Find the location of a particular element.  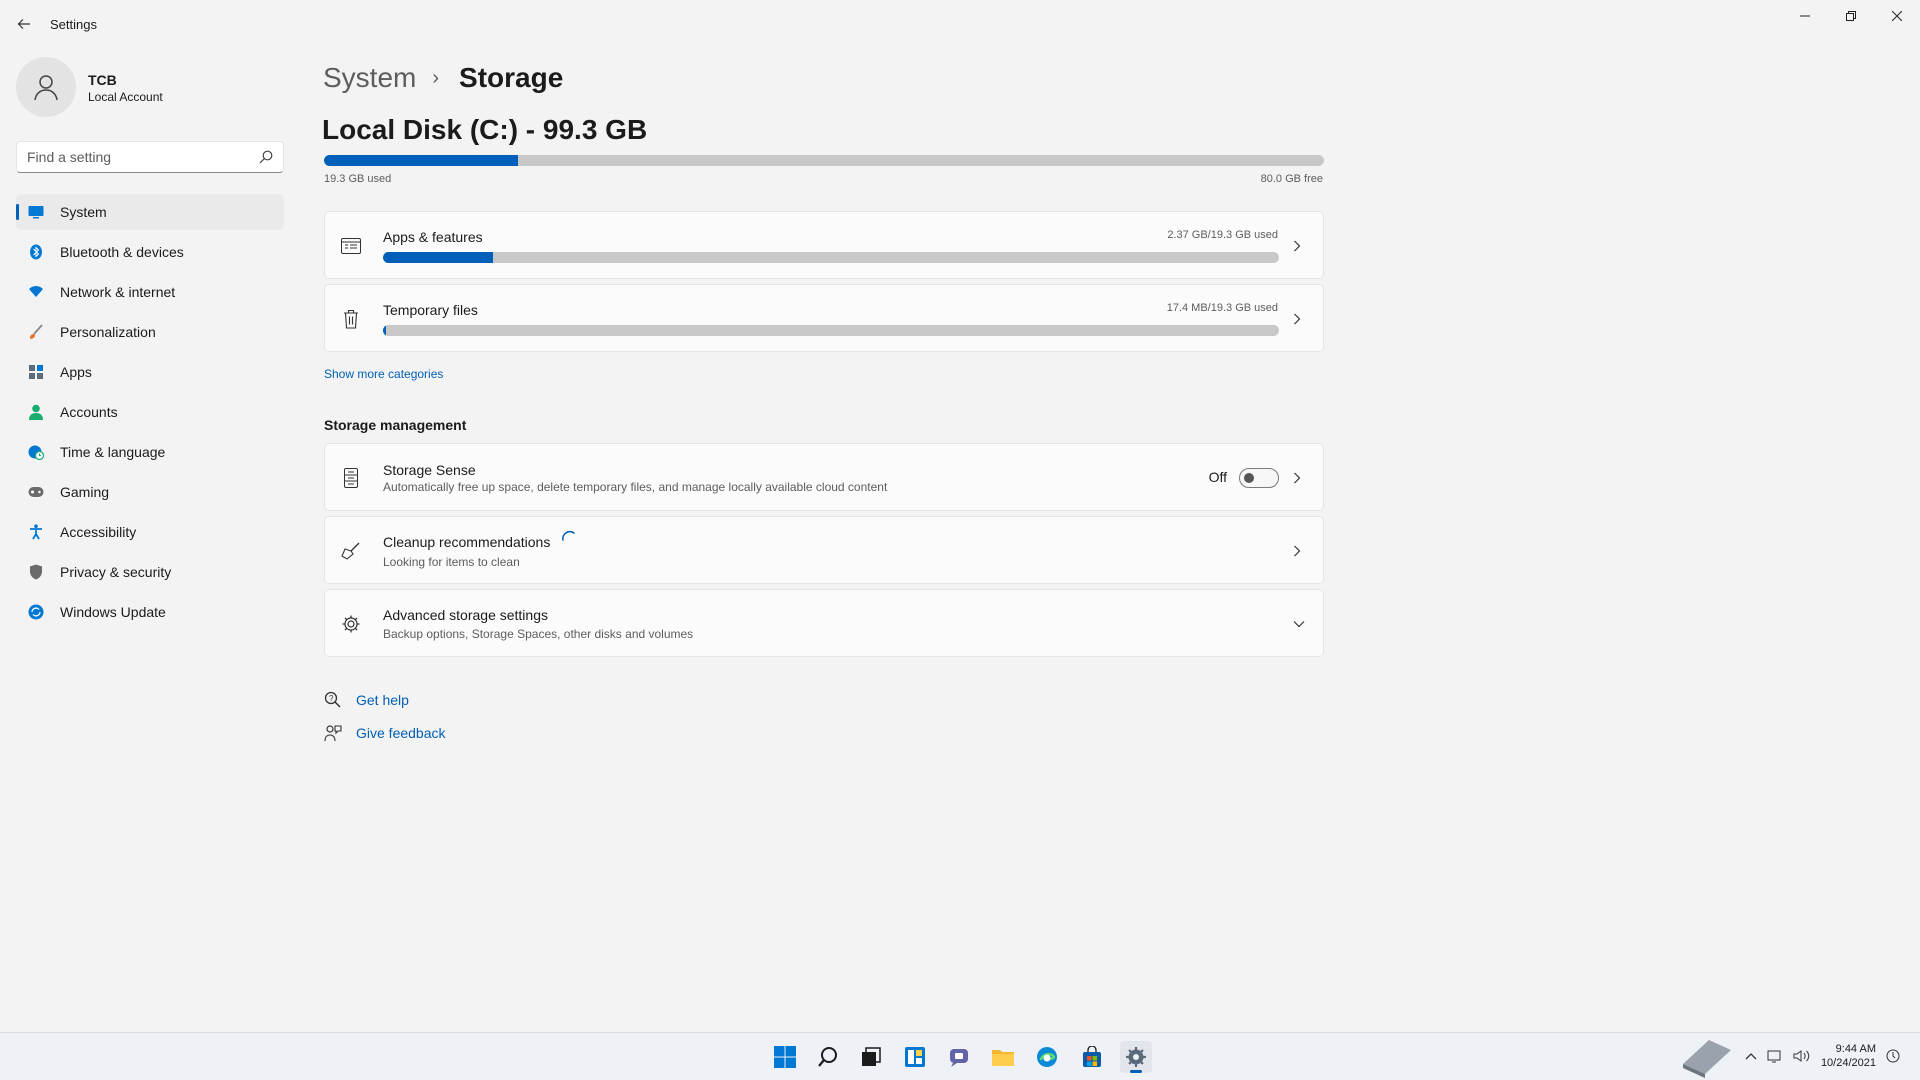

sidebar-item-bluetooth: Bluetooth & devices is located at coordinates (150, 252).